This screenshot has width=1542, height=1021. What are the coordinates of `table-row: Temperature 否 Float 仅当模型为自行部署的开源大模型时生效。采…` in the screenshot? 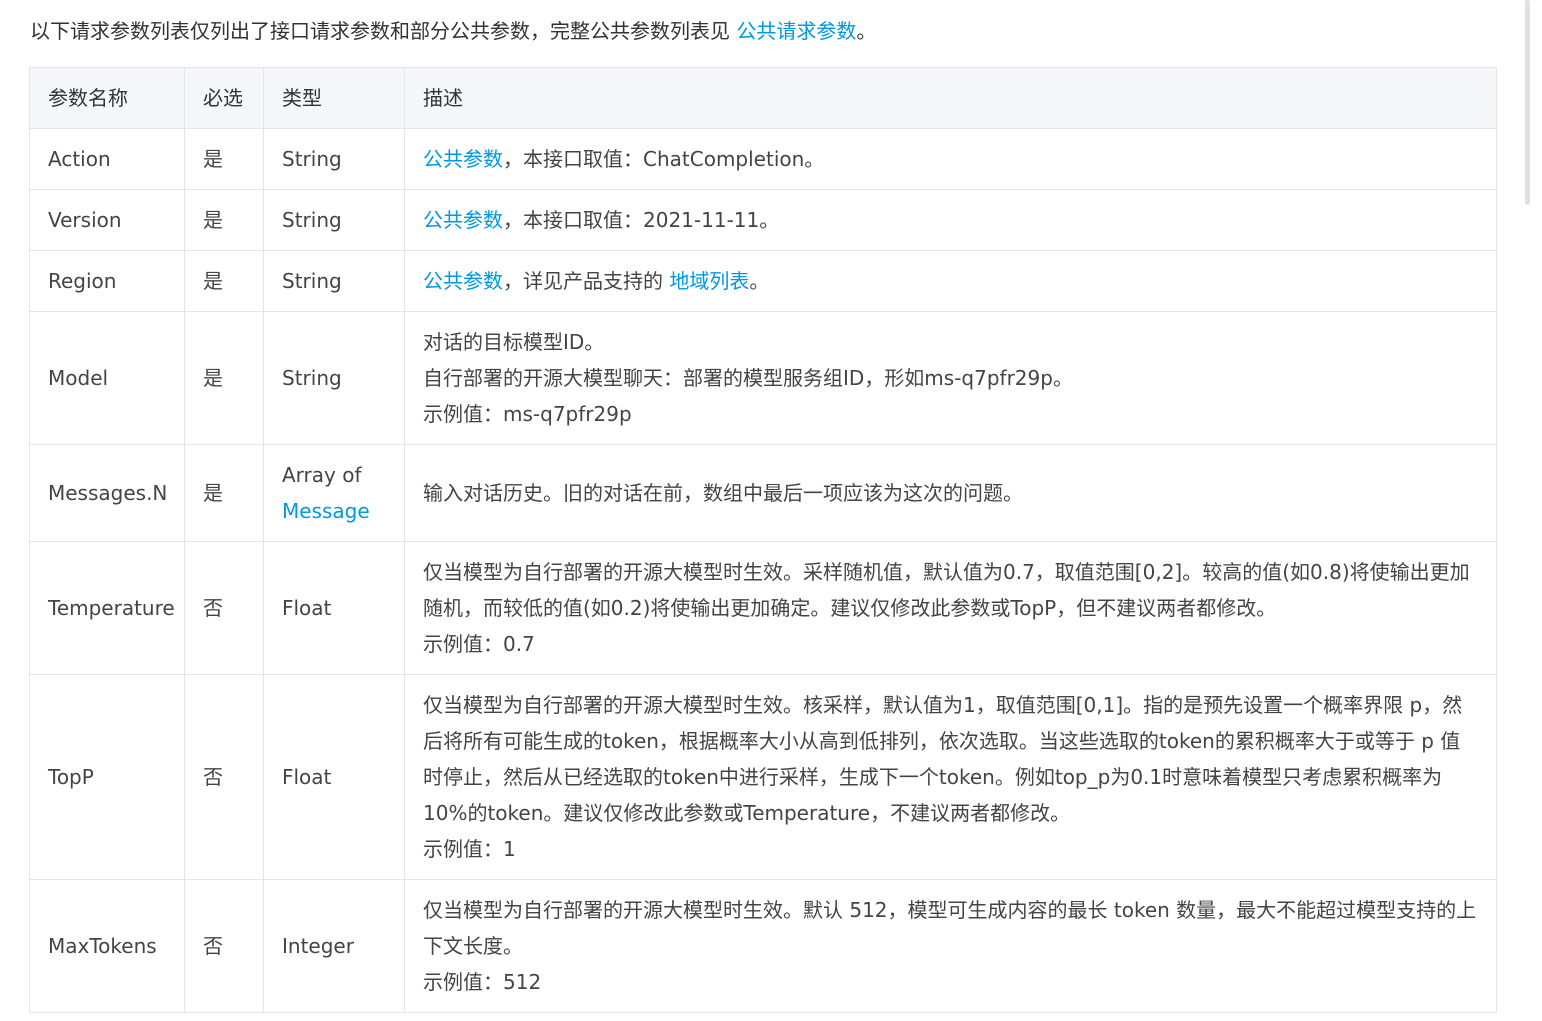 It's located at (763, 608).